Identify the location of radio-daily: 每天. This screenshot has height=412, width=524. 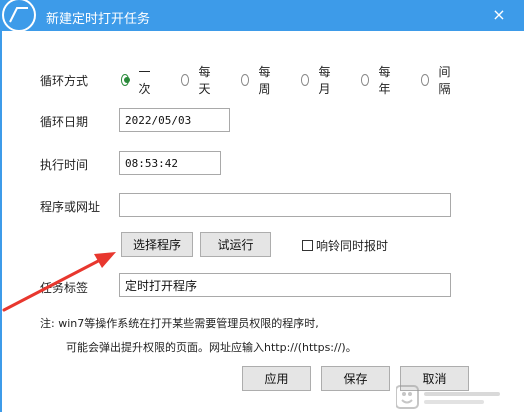
(197, 80).